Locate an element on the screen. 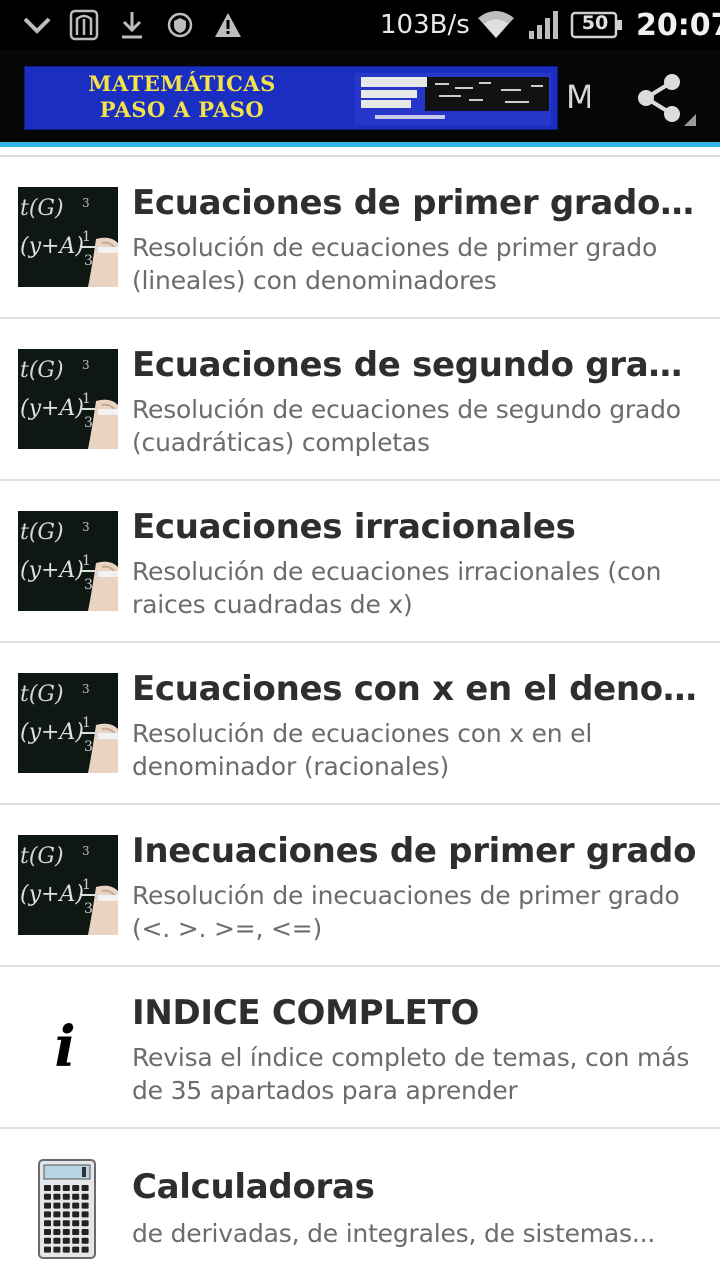 Image resolution: width=720 pixels, height=1280 pixels. battery-level: 50 is located at coordinates (595, 23).